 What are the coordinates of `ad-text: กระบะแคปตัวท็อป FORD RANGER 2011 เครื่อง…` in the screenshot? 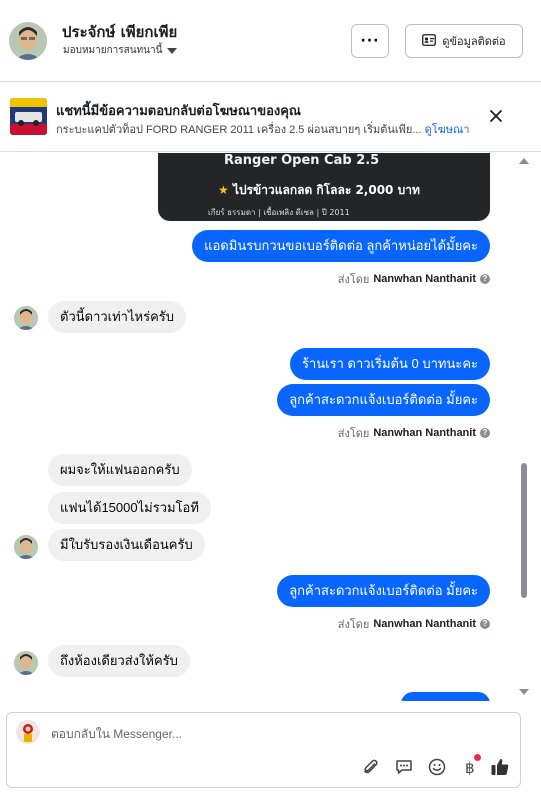 It's located at (239, 130).